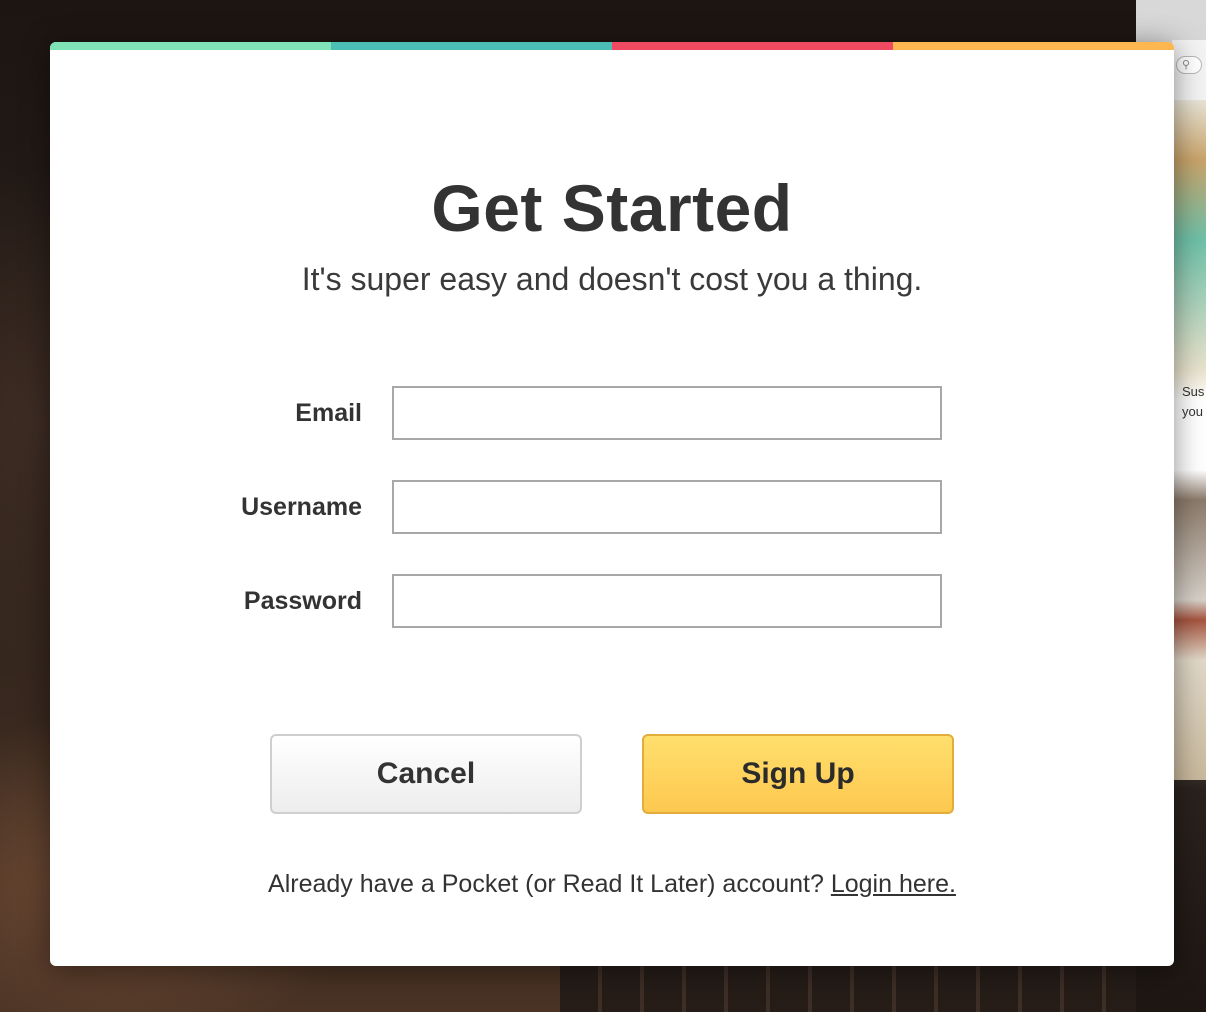 The width and height of the screenshot is (1206, 1012). What do you see at coordinates (893, 884) in the screenshot?
I see `login-link: Login here.` at bounding box center [893, 884].